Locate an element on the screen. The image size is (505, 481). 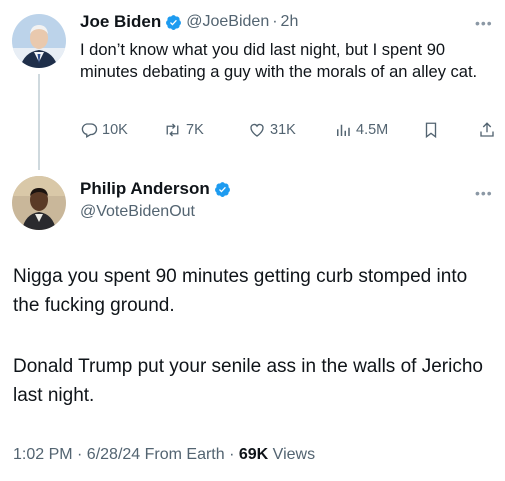
bookmark-icon is located at coordinates (433, 130).